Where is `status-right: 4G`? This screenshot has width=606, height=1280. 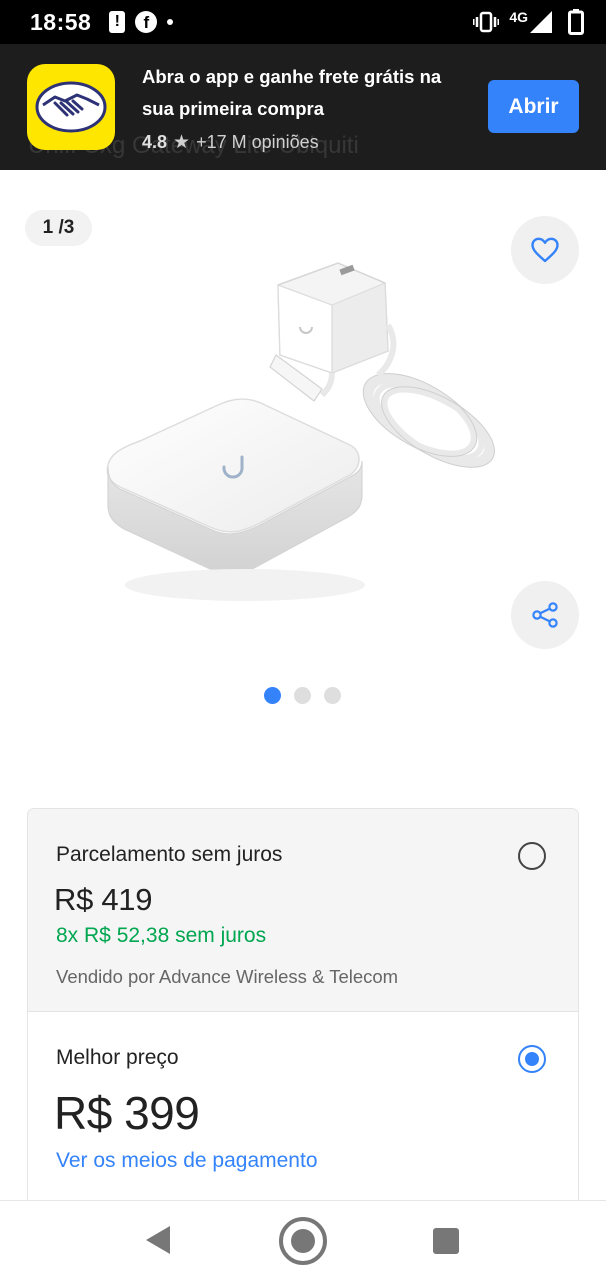
status-right: 4G is located at coordinates (528, 22).